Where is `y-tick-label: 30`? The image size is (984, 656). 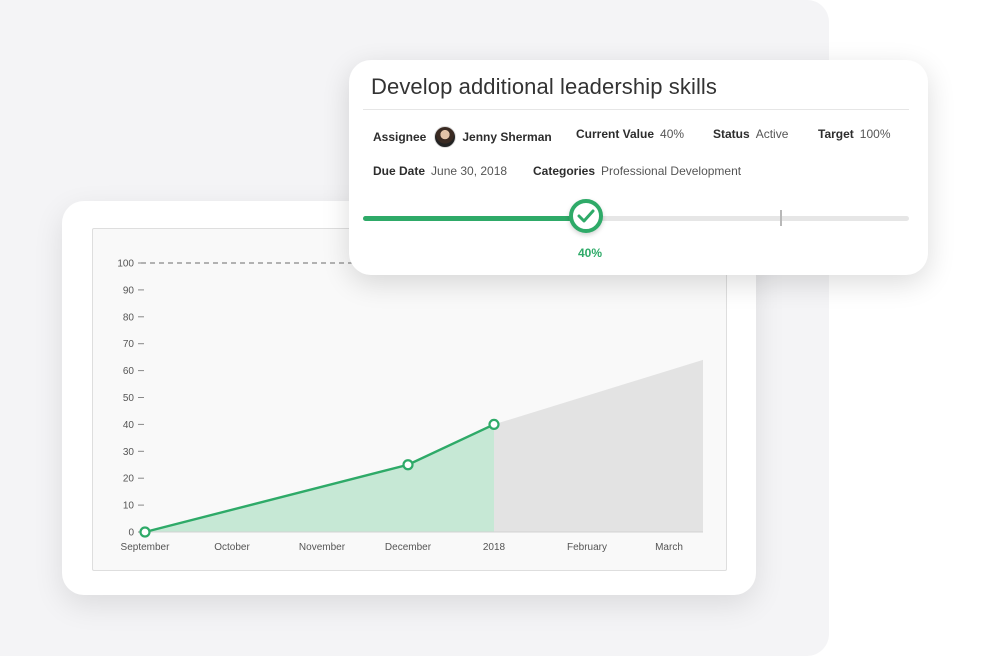
y-tick-label: 30 is located at coordinates (129, 452).